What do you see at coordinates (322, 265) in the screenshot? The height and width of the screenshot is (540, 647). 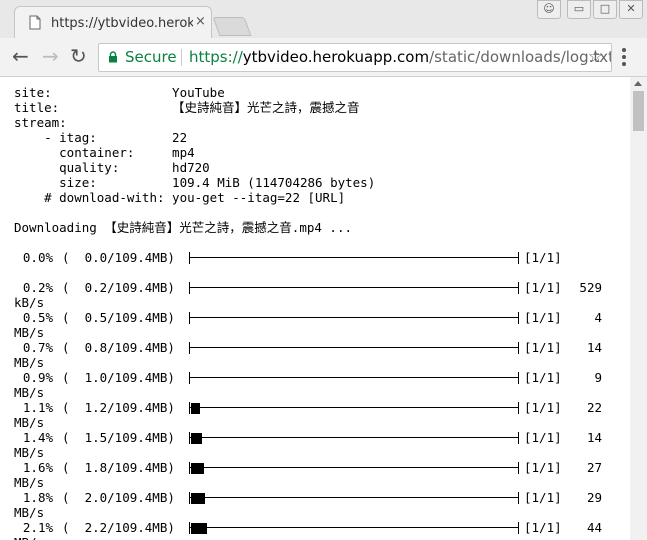 I see `progress-row: 0.0% ( 0.0/109.4MB) [1/1]` at bounding box center [322, 265].